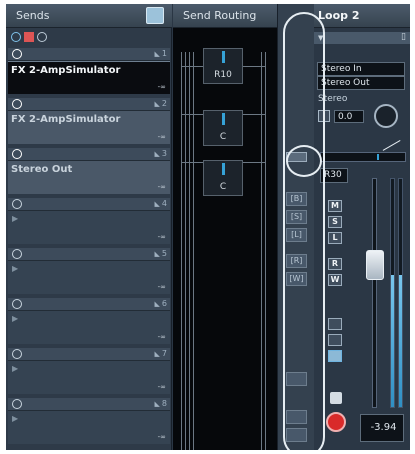  I want to click on send-slot: ◣ 8 ▶ -∞, so click(89, 422).